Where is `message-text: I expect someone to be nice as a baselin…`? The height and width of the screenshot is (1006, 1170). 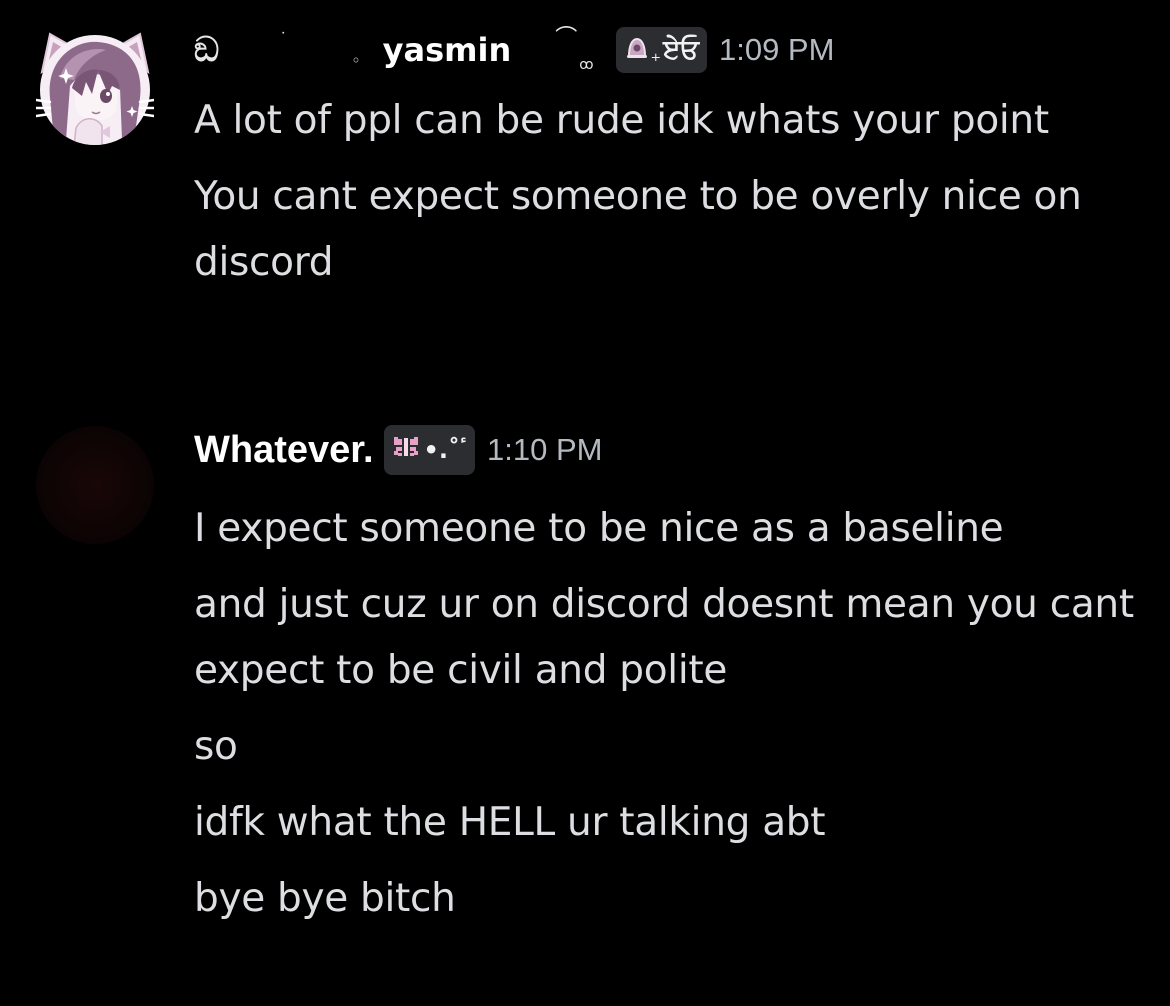 message-text: I expect someone to be nice as a baselin… is located at coordinates (599, 528).